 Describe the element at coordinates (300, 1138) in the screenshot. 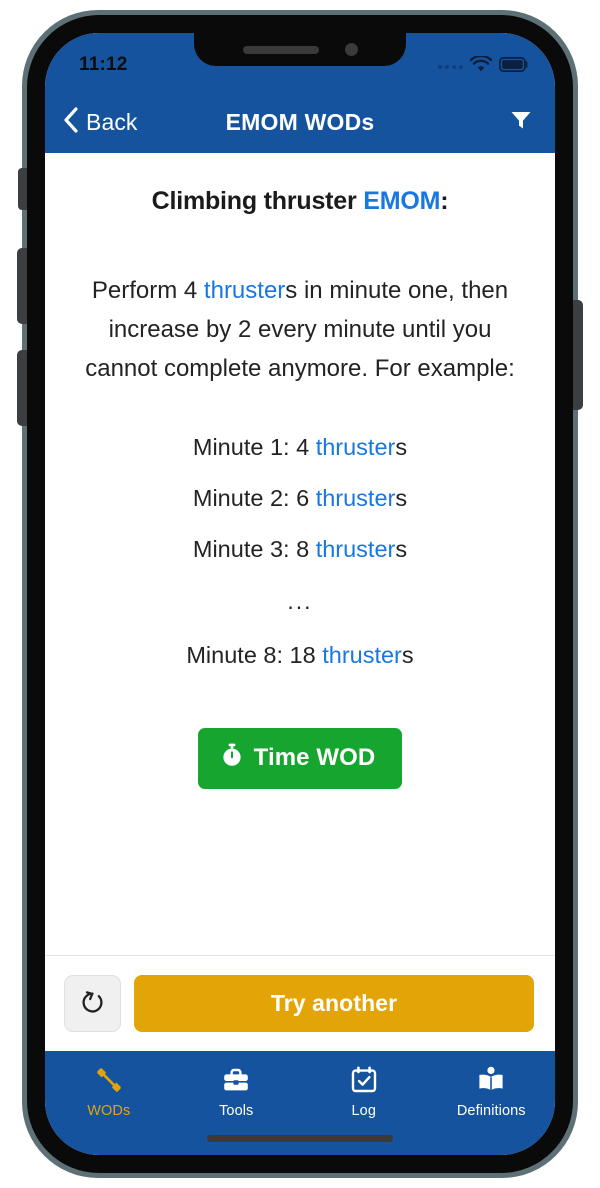

I see `home-indicator` at that location.